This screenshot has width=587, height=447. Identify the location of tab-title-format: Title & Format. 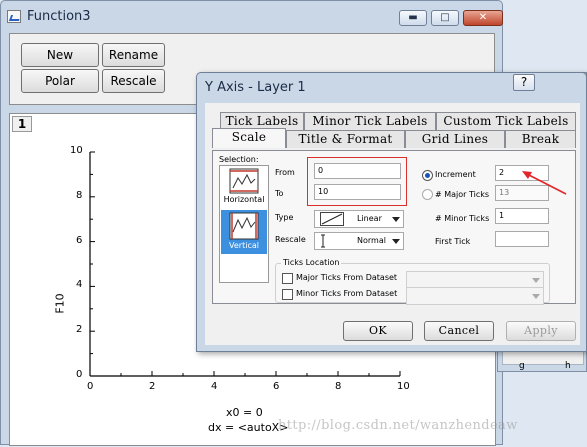
(345, 139).